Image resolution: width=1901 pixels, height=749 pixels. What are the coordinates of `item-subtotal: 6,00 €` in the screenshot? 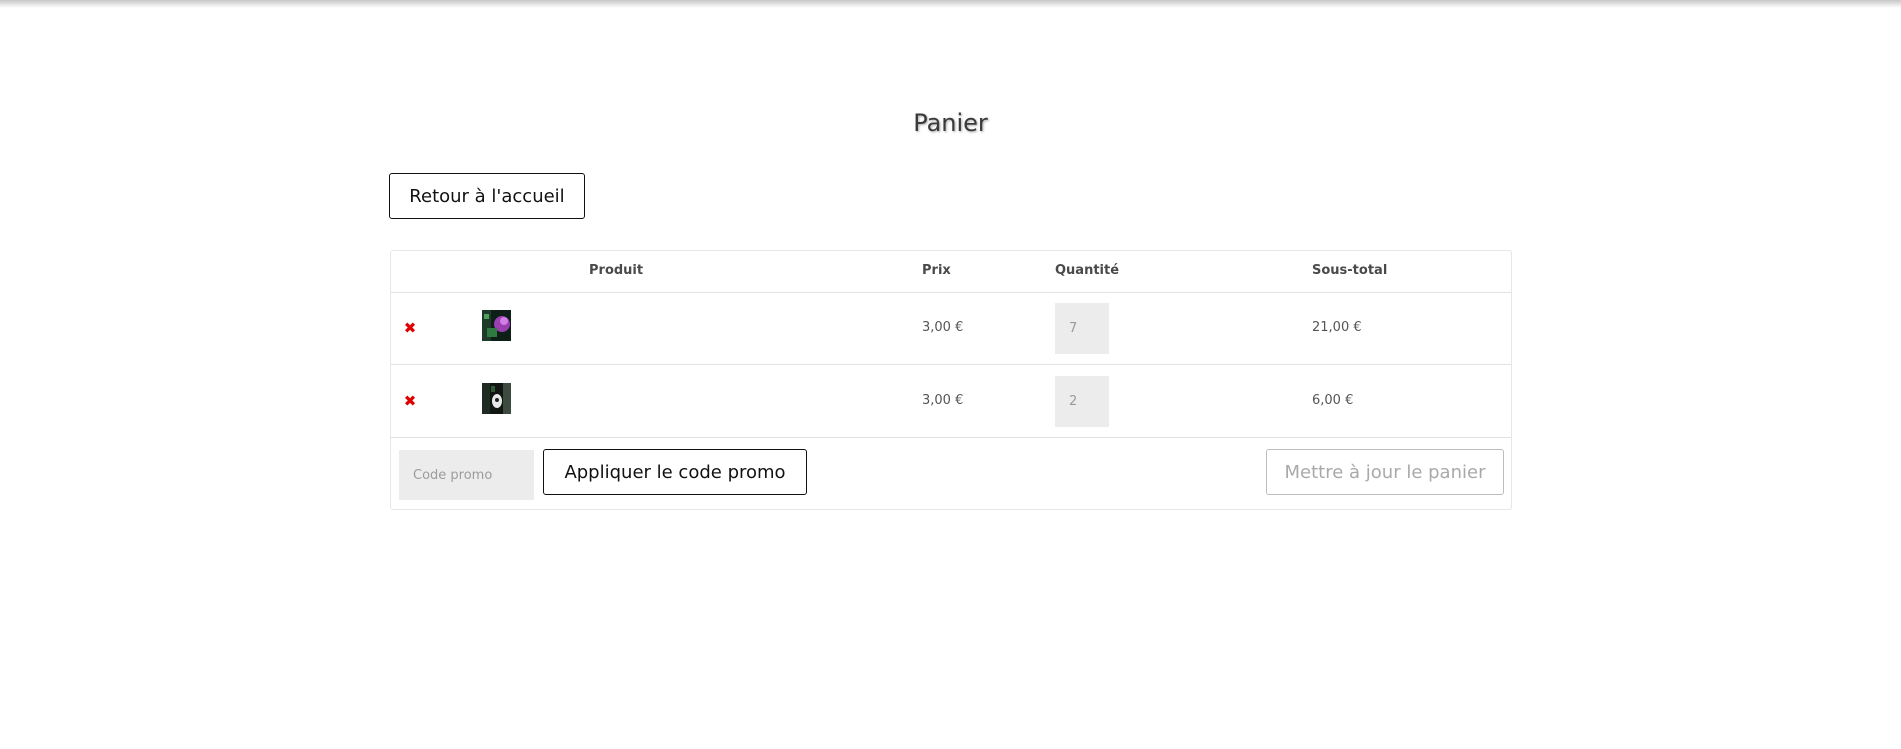 It's located at (1333, 400).